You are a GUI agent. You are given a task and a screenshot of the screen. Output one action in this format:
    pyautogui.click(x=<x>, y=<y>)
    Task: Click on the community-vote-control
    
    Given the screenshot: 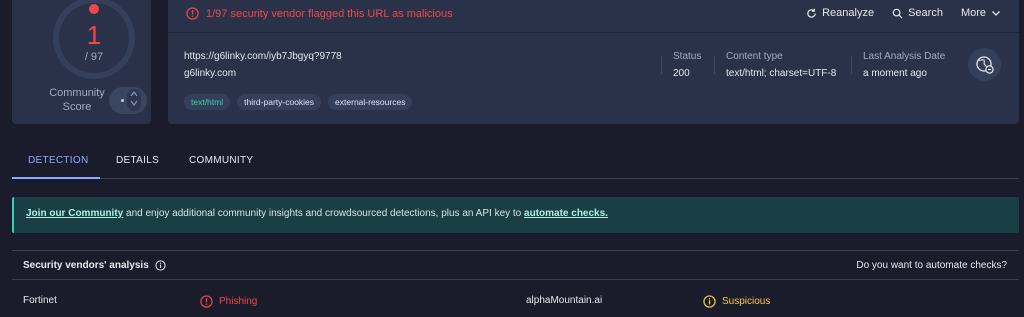 What is the action you would take?
    pyautogui.click(x=128, y=100)
    